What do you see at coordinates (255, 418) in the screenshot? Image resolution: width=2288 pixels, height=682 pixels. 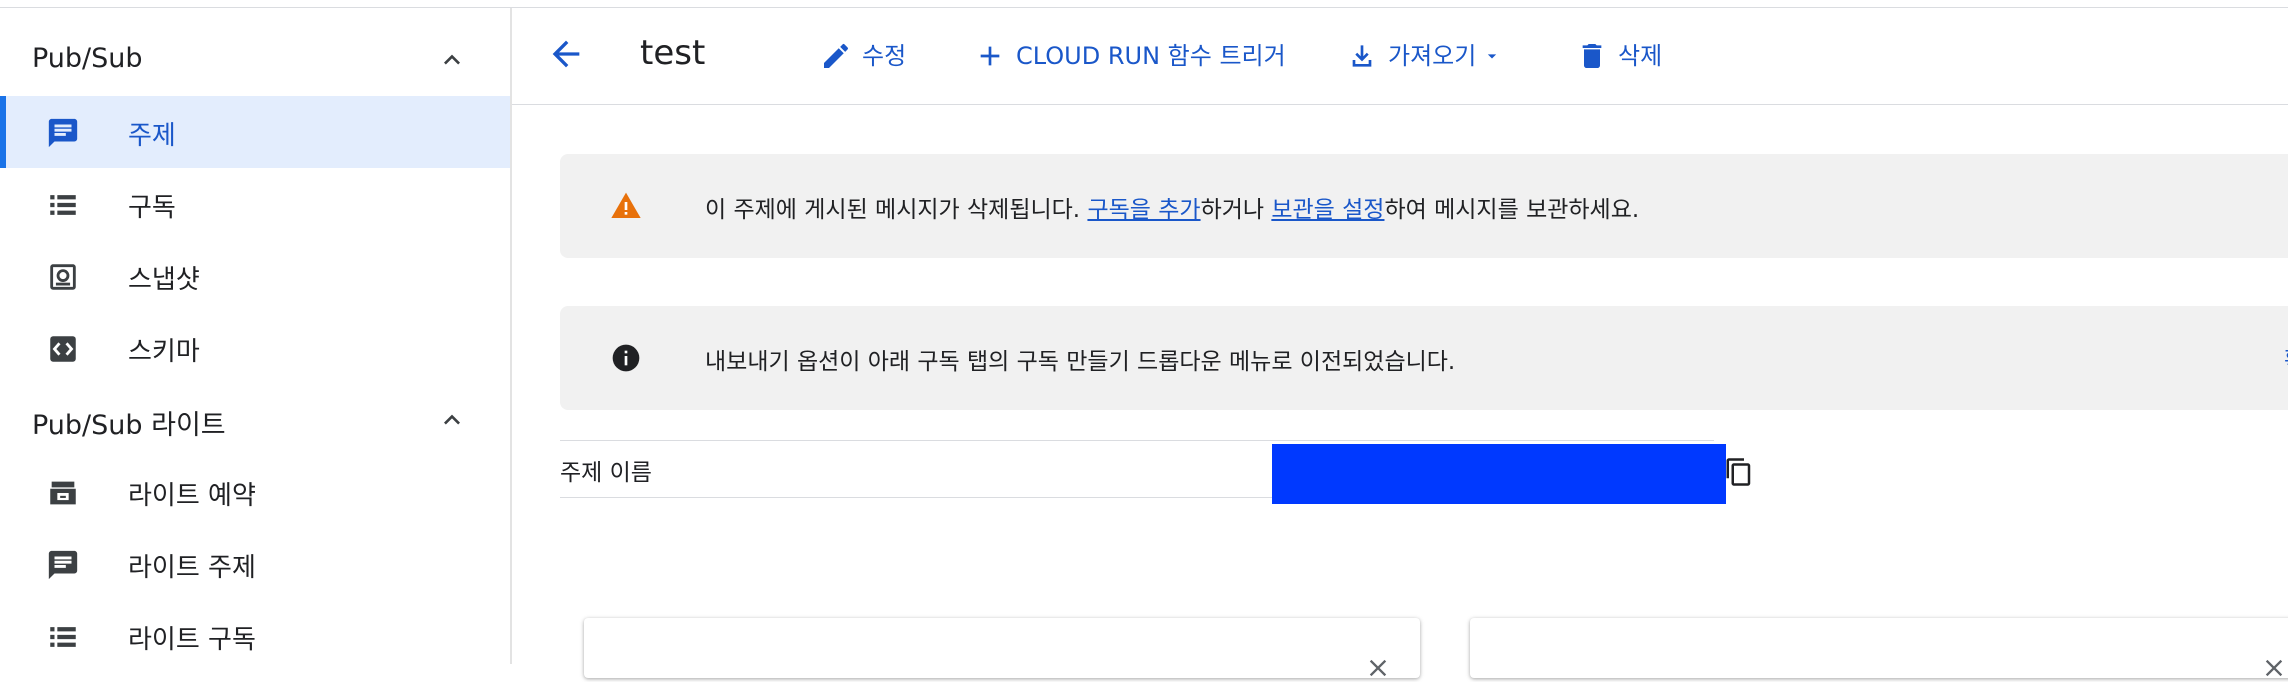 I see `section-pubsub-lite: Pub/Sub 라이트` at bounding box center [255, 418].